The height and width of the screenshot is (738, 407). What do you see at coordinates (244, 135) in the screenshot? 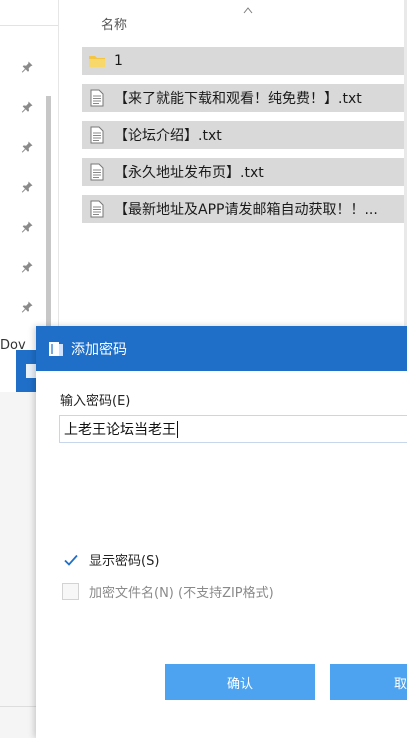
I see `file-row: 【论坛介绍】.txt` at bounding box center [244, 135].